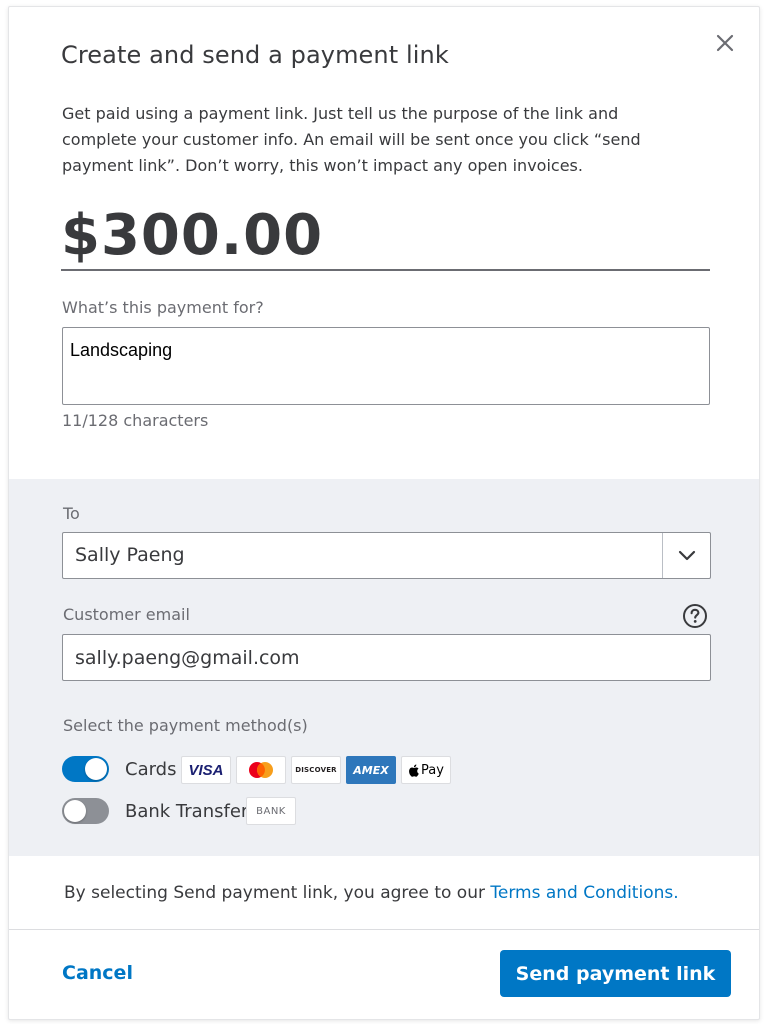 This screenshot has height=1024, width=764. I want to click on cards-label: Cards, so click(151, 769).